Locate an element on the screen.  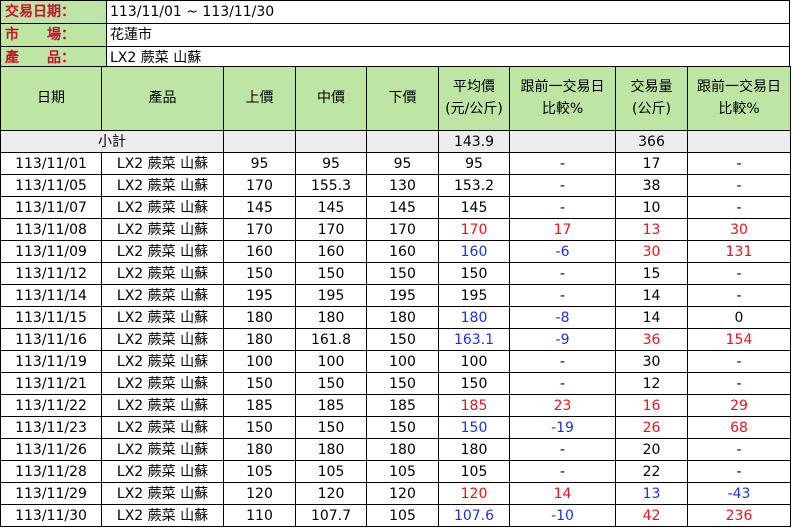
mid-price-cell: 120 is located at coordinates (331, 493).